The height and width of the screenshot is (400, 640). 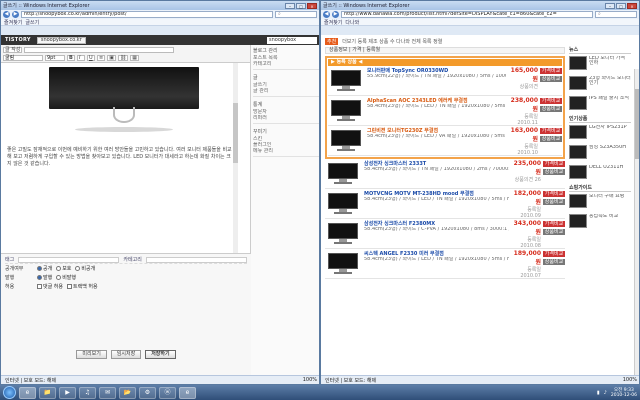 What do you see at coordinates (91, 58) in the screenshot?
I see `underline-button: U` at bounding box center [91, 58].